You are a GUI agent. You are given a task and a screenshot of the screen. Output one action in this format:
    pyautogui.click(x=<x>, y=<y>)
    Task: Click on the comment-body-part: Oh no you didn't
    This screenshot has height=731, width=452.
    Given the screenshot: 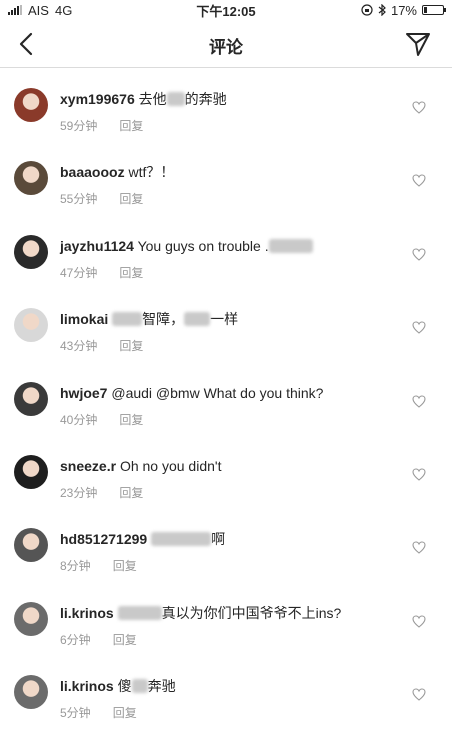 What is the action you would take?
    pyautogui.click(x=170, y=465)
    